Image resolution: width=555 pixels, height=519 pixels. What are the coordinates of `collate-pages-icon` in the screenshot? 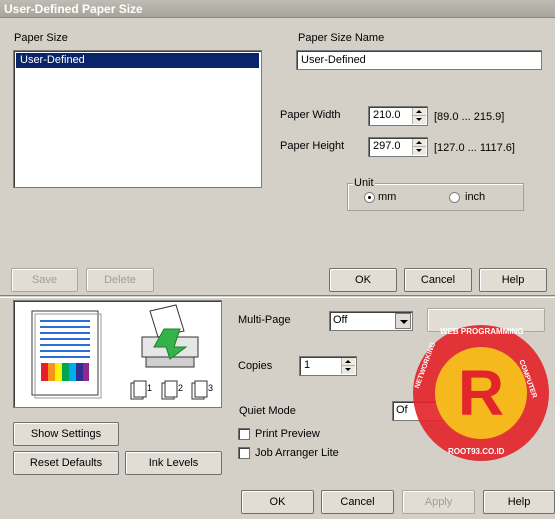 It's located at (169, 390).